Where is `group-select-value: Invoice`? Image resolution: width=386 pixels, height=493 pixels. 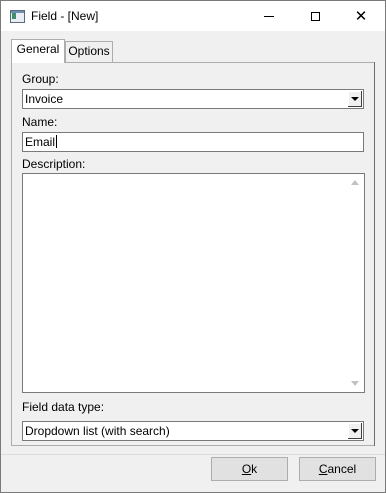
group-select-value: Invoice is located at coordinates (44, 99).